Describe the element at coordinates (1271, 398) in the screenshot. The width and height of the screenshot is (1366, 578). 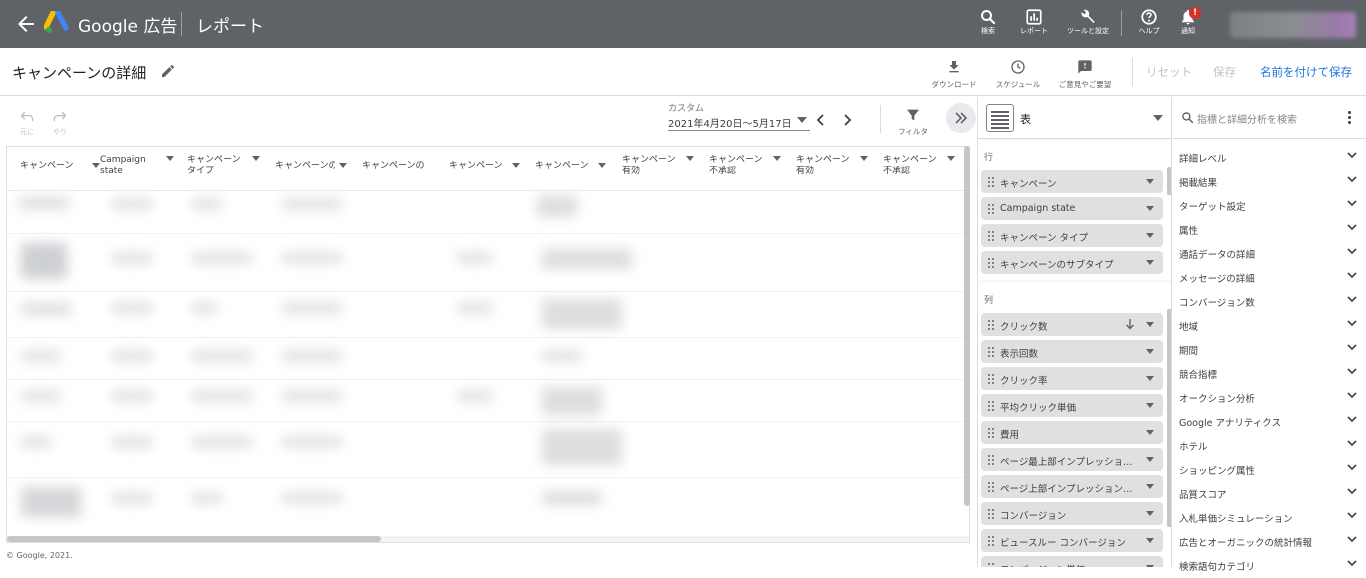
I see `field-category: オークション分析` at that location.